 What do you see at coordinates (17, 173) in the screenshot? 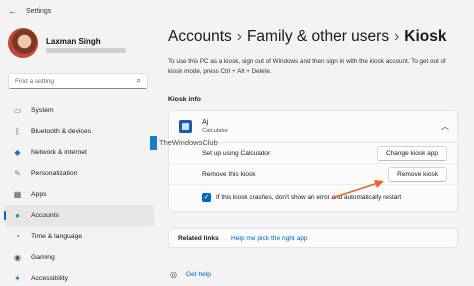
I see `brush-icon: ✎` at bounding box center [17, 173].